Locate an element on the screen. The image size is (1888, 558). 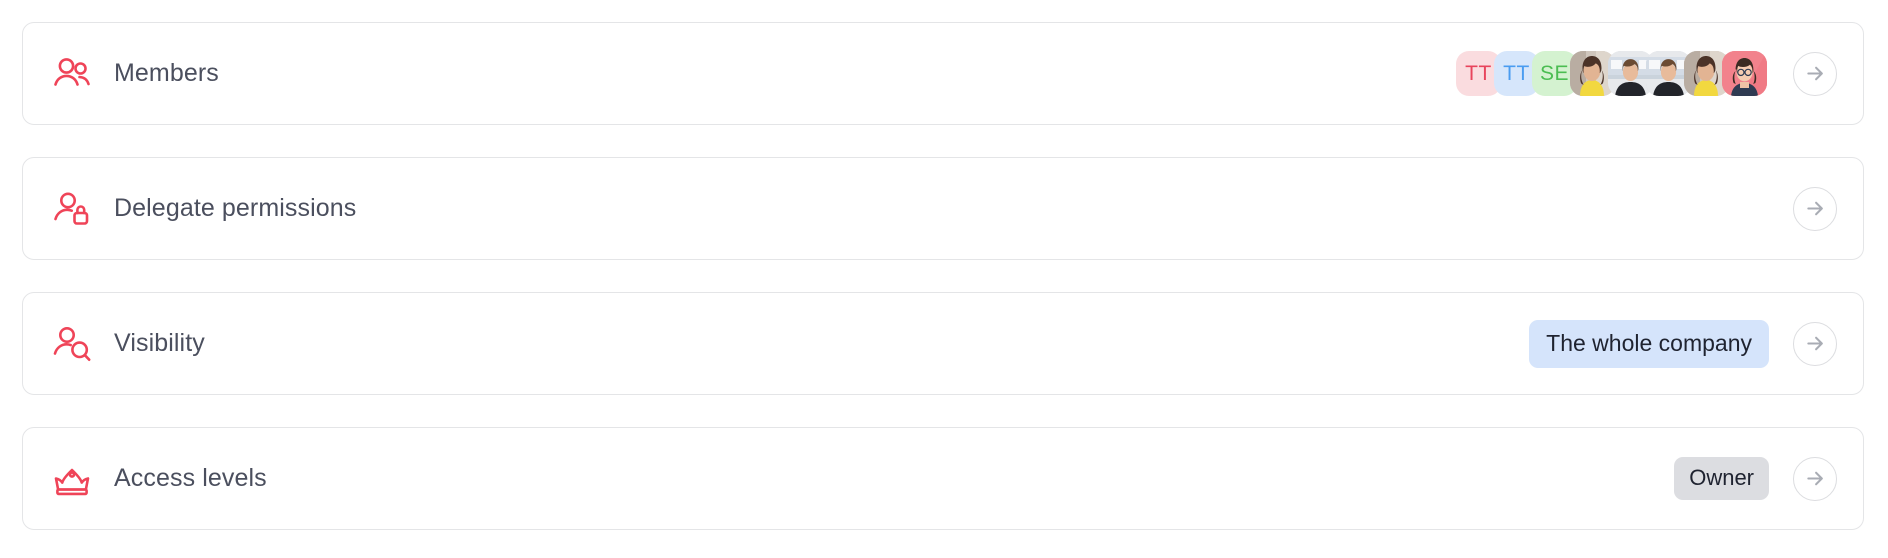
member-avatar-stack: TT TT SE is located at coordinates (1611, 73).